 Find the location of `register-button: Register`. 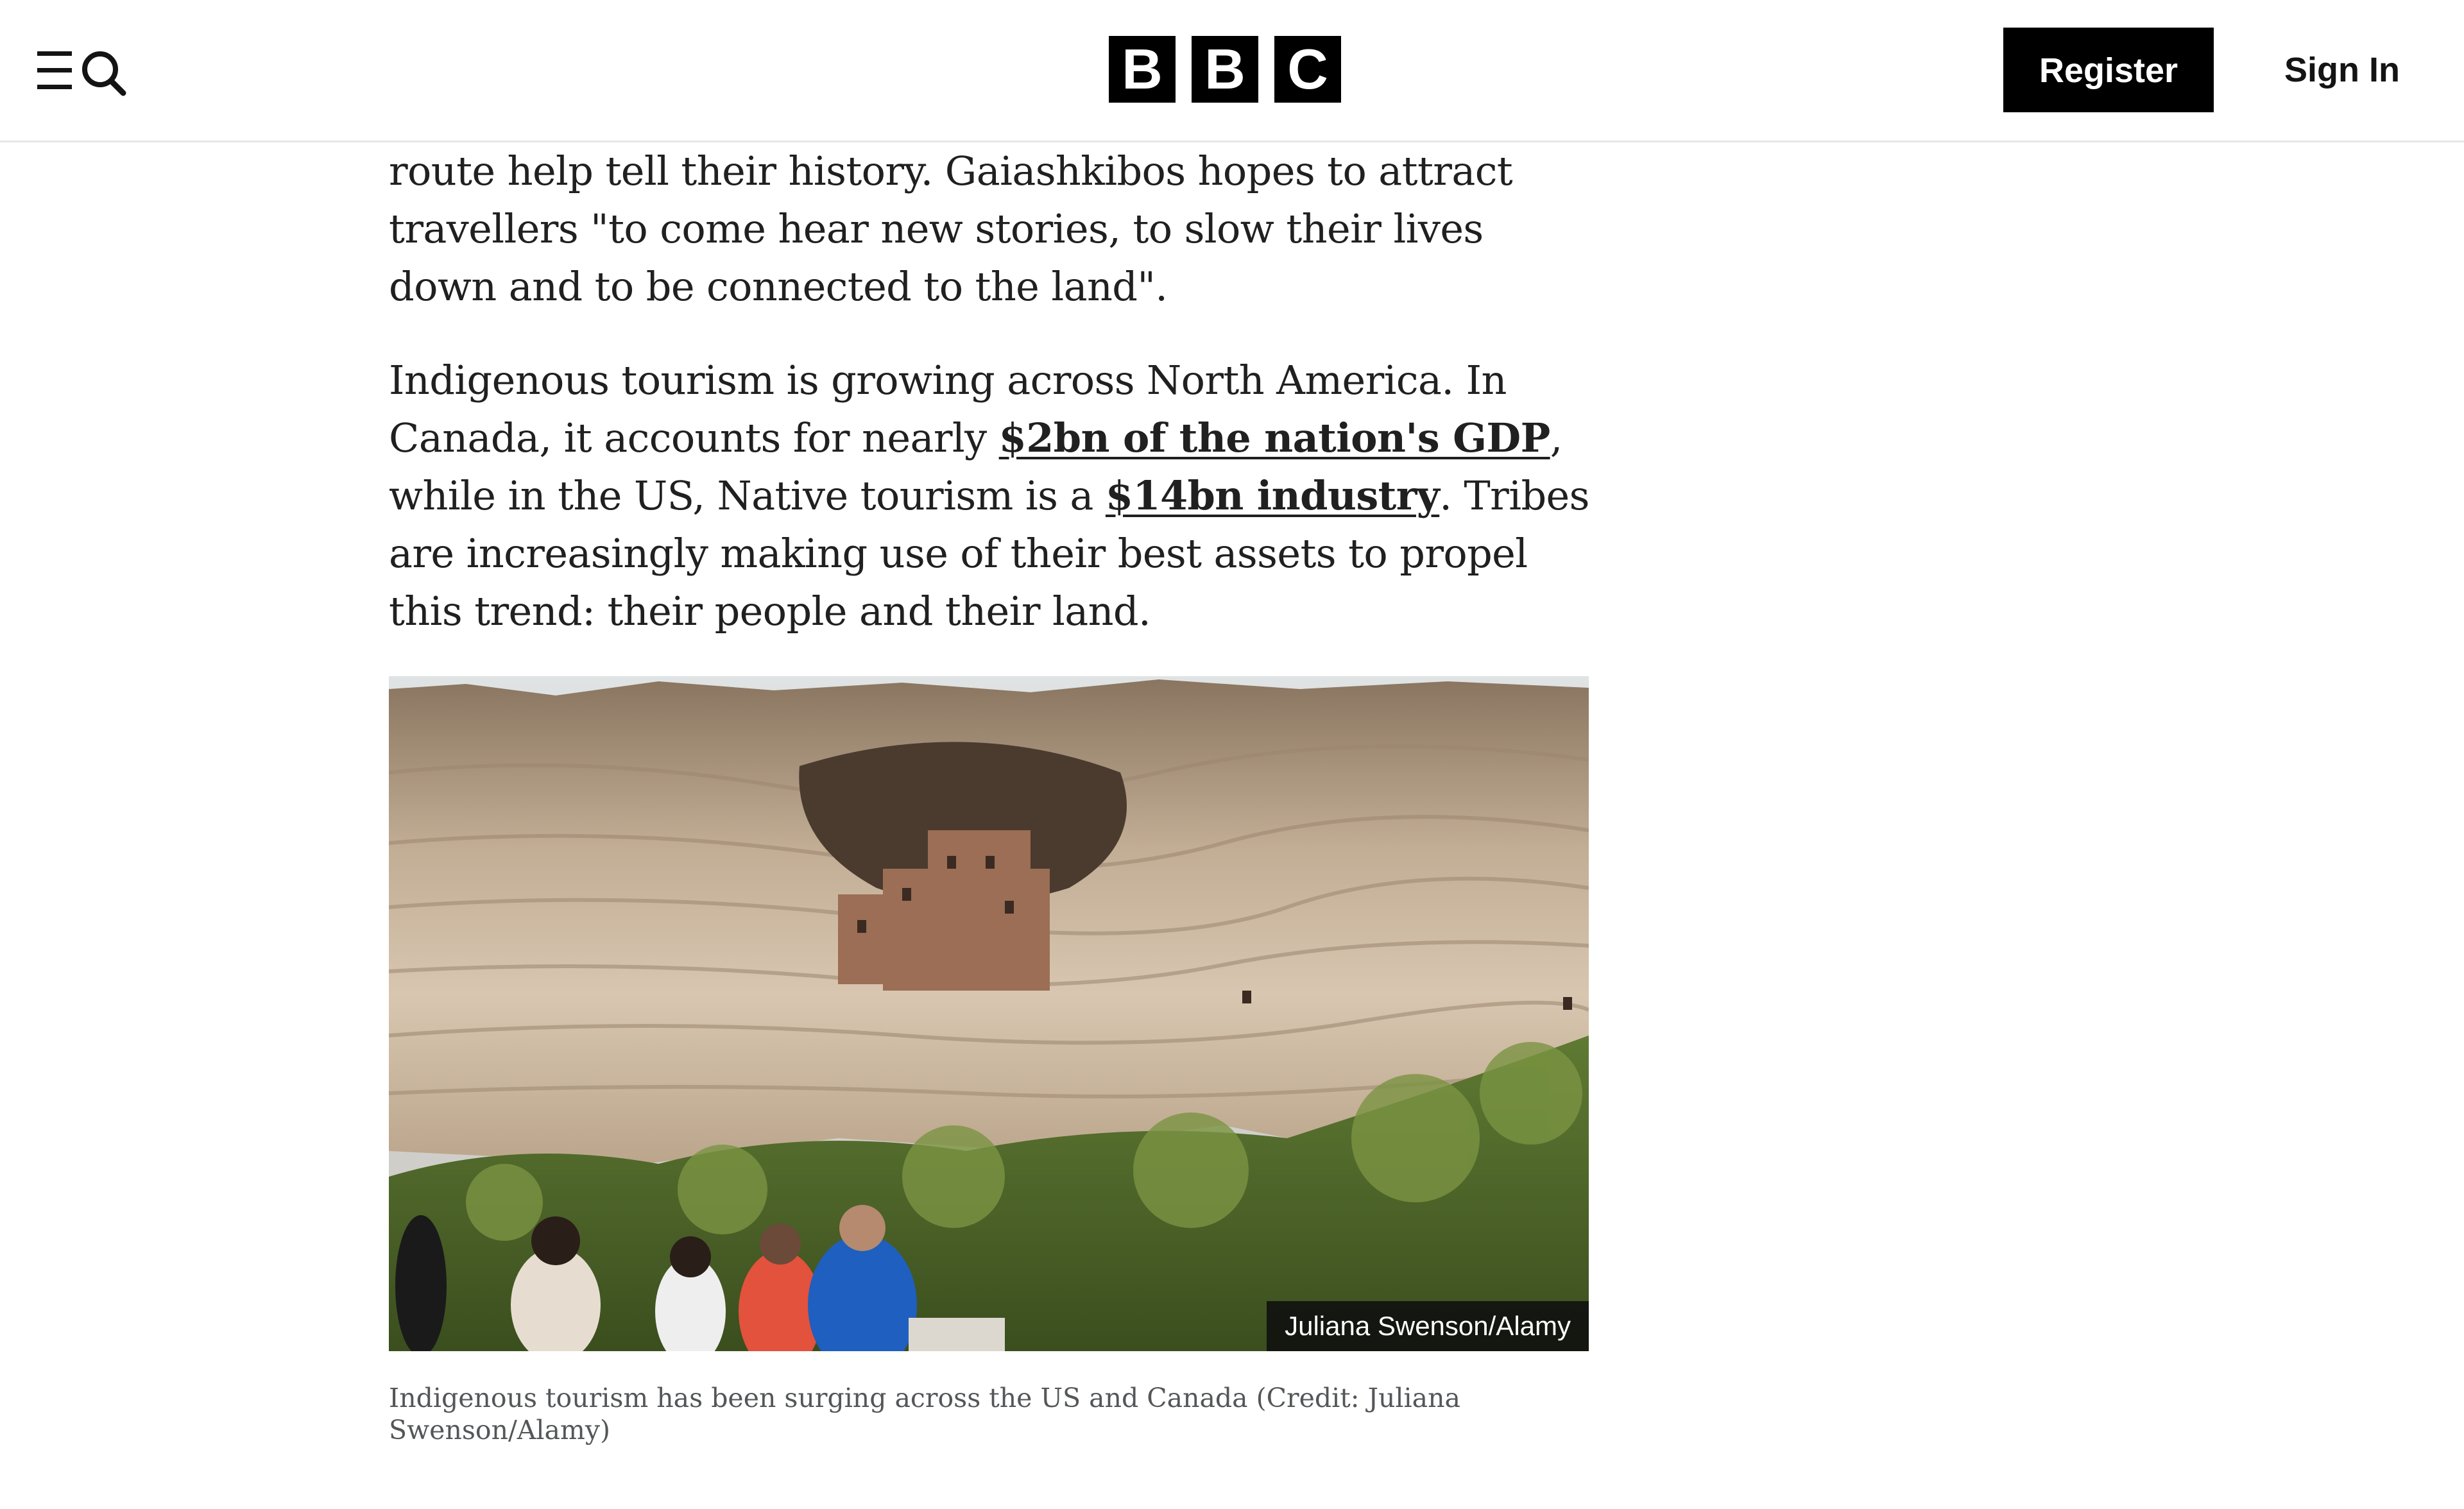

register-button: Register is located at coordinates (2108, 70).